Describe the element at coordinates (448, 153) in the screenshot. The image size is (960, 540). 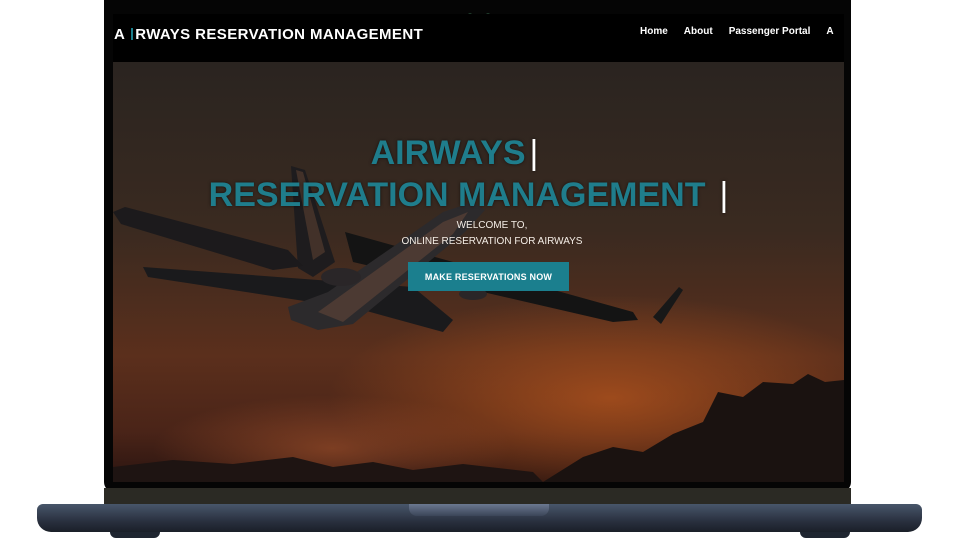
I see `hero-title-airways: AIRWAYS` at that location.